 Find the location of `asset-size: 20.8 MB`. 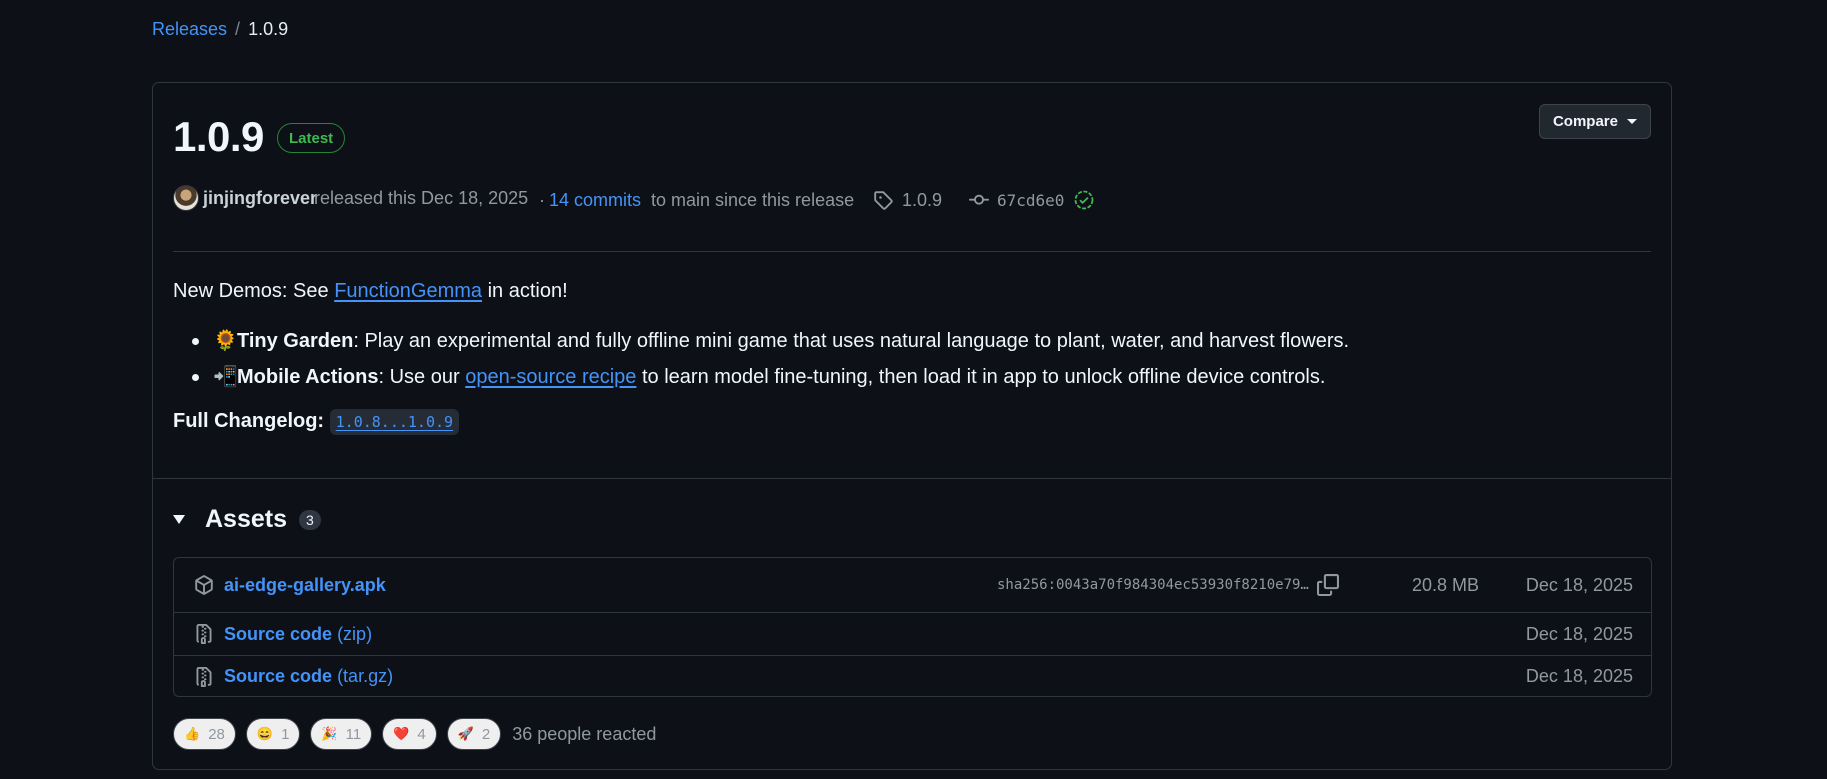

asset-size: 20.8 MB is located at coordinates (1446, 584).